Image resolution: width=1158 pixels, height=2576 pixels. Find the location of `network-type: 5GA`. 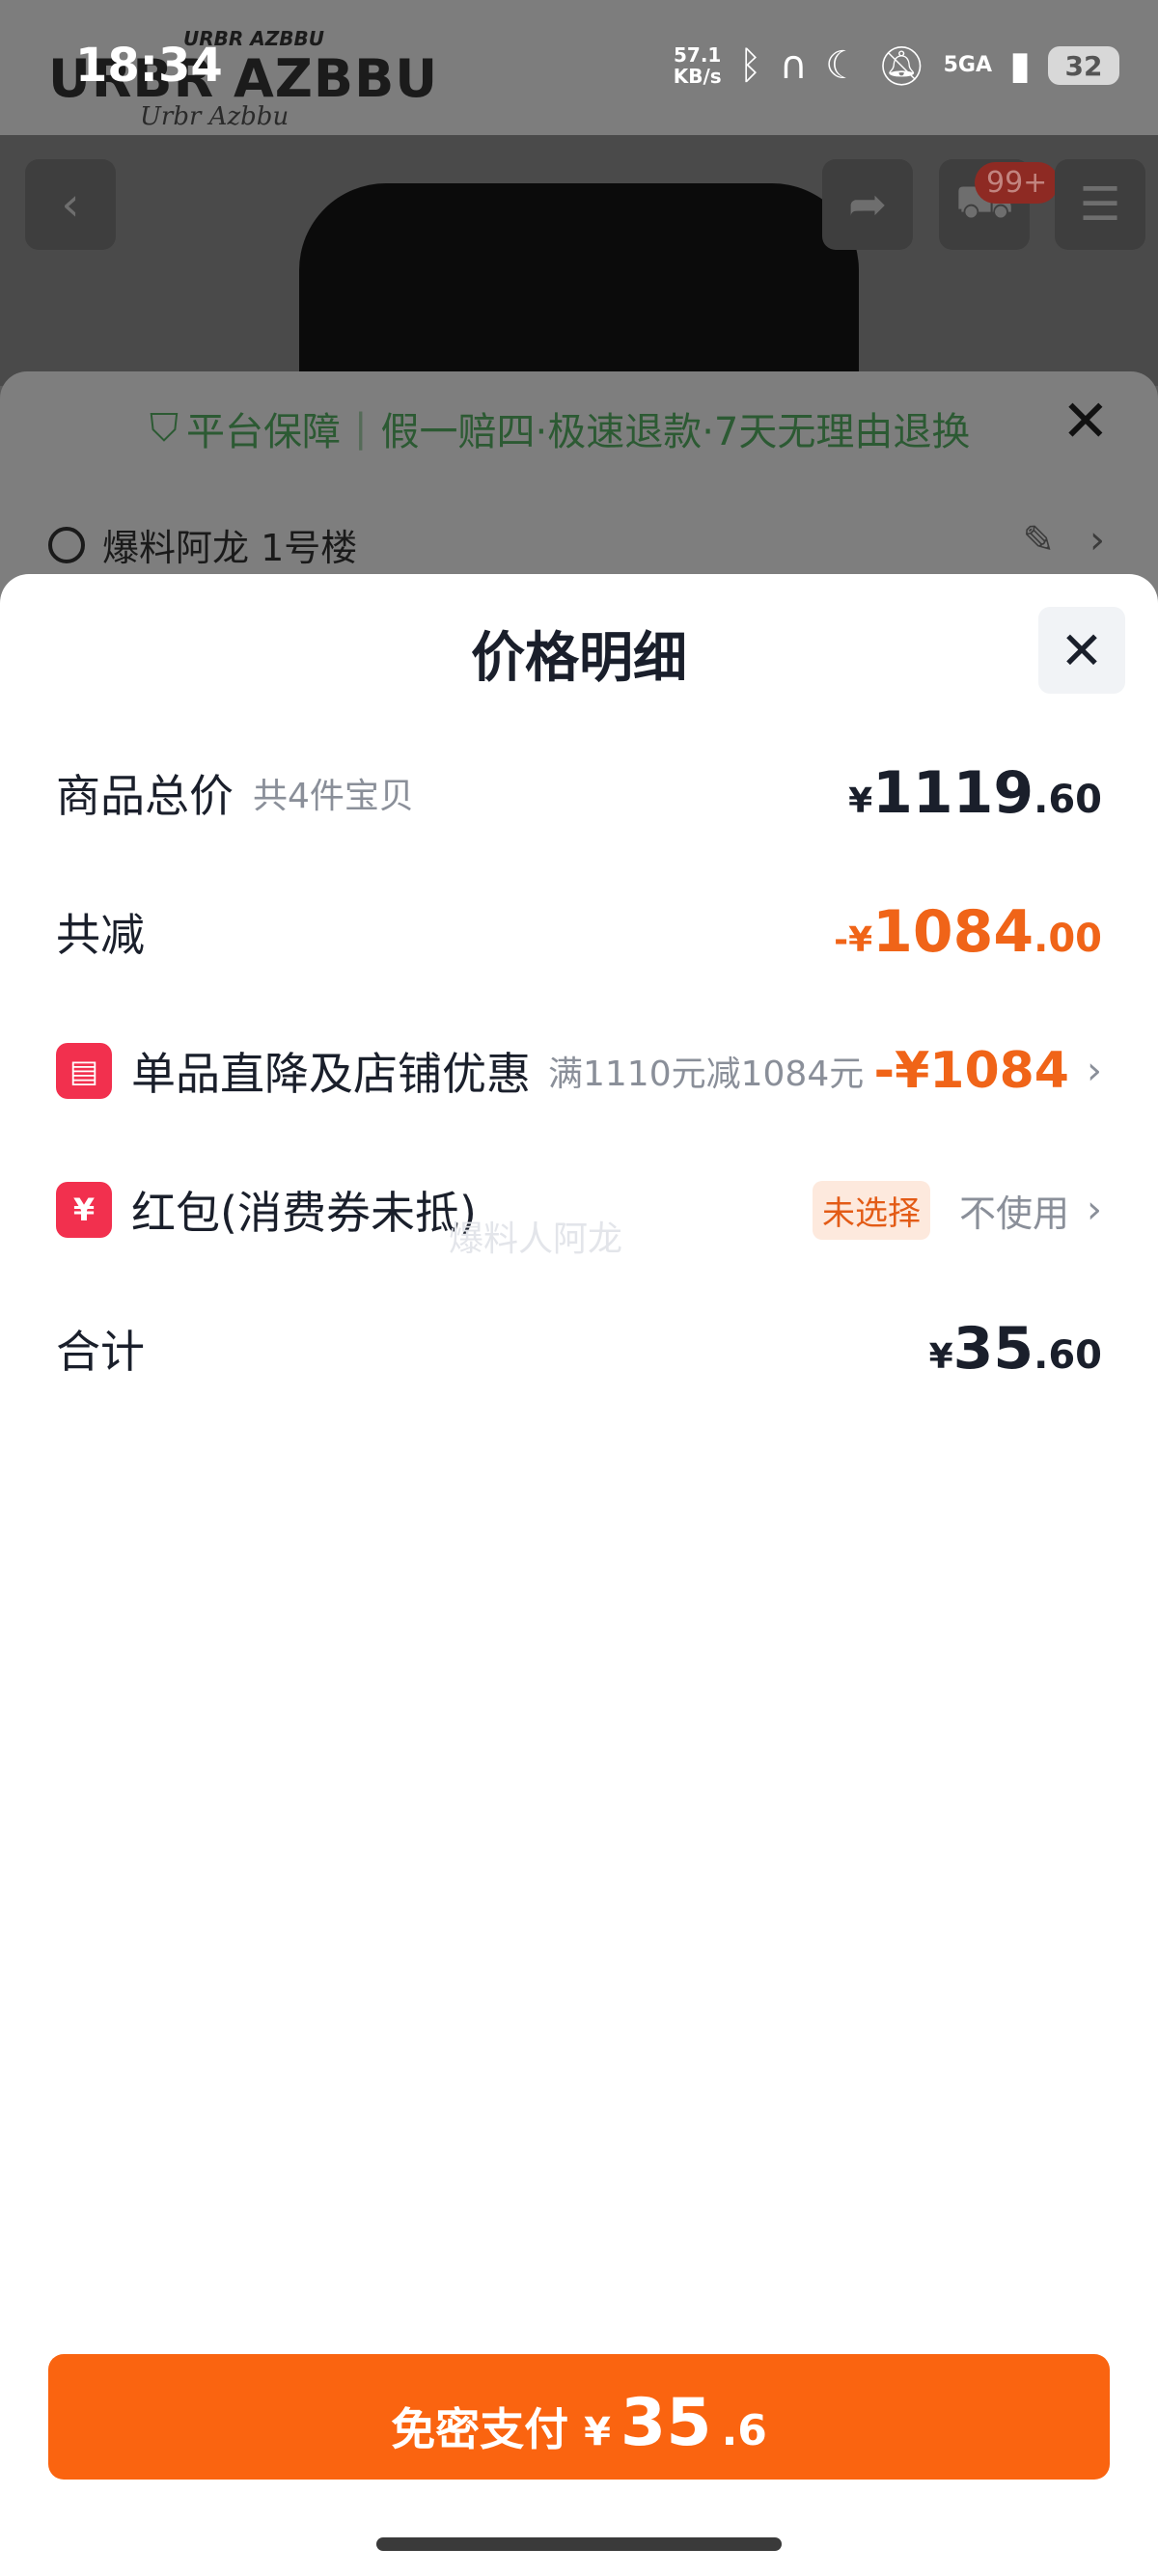

network-type: 5GA is located at coordinates (967, 65).